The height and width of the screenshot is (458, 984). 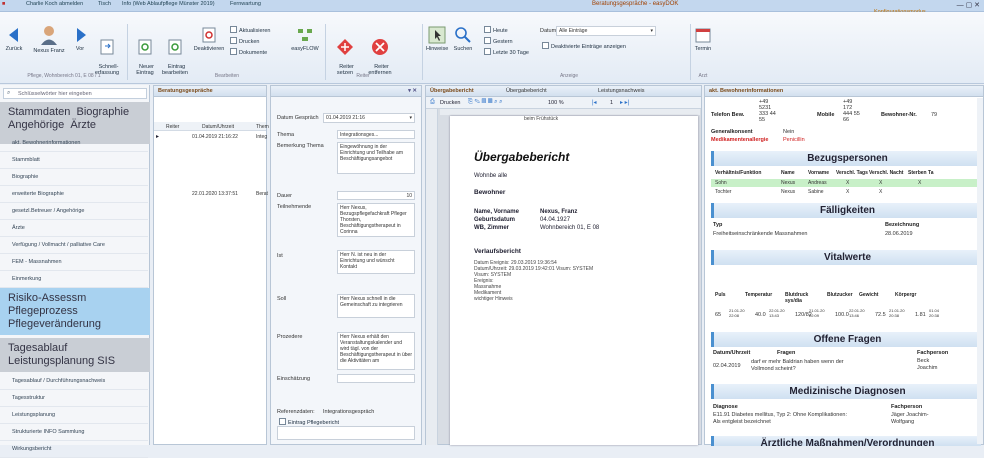 What do you see at coordinates (158, 137) in the screenshot?
I see `row-pointer-icon: ▸` at bounding box center [158, 137].